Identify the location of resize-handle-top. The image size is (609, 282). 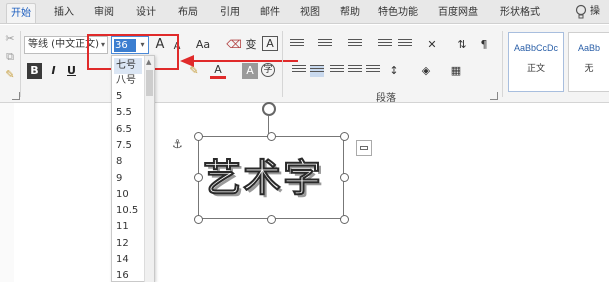
(271, 136).